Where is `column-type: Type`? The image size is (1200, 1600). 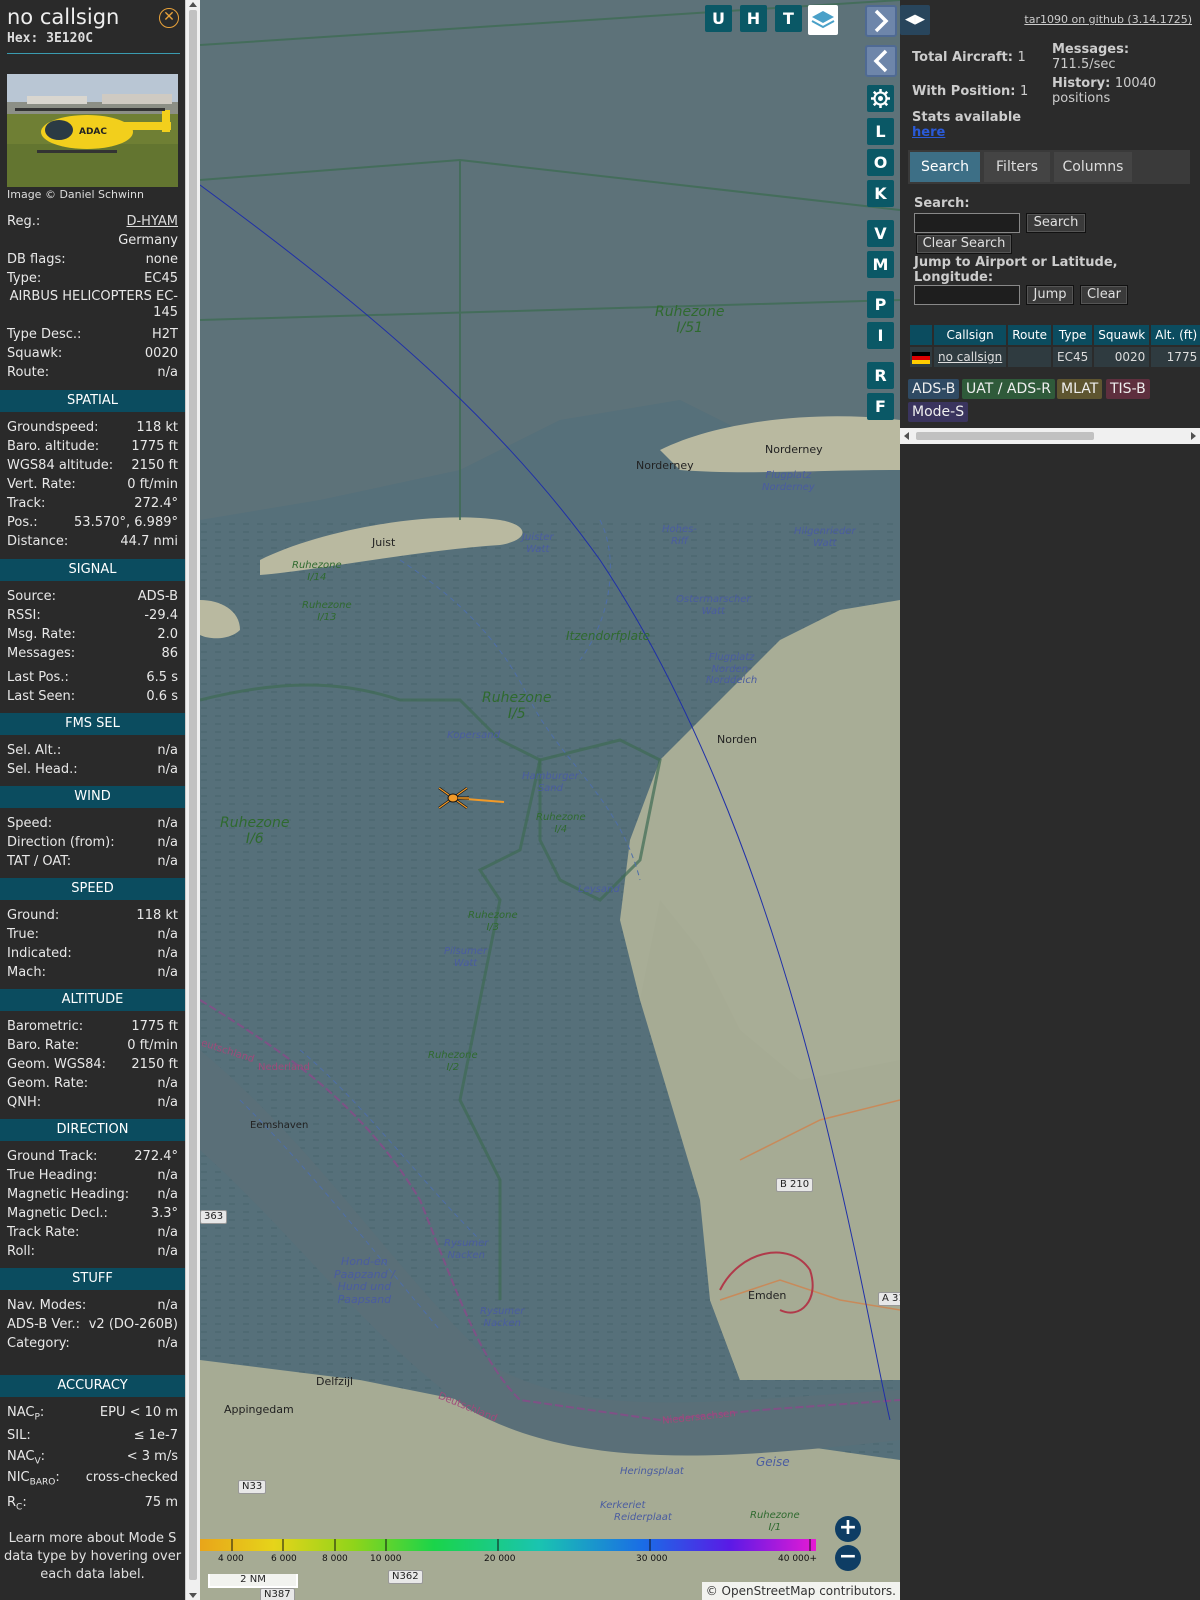 column-type: Type is located at coordinates (1073, 335).